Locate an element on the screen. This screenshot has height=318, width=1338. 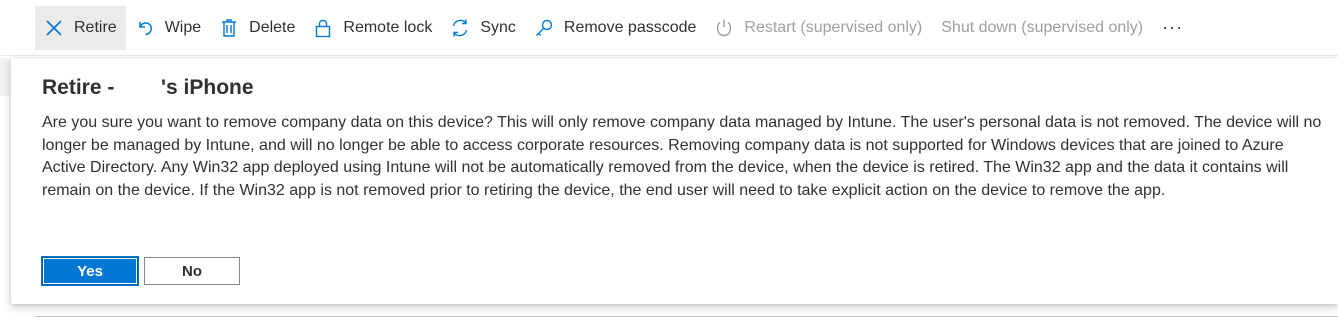
sync-icon is located at coordinates (460, 28).